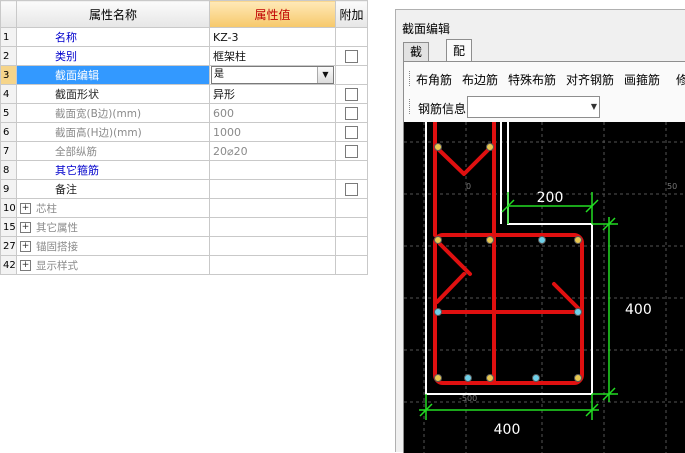  What do you see at coordinates (8, 208) in the screenshot?
I see `row-number: 10` at bounding box center [8, 208].